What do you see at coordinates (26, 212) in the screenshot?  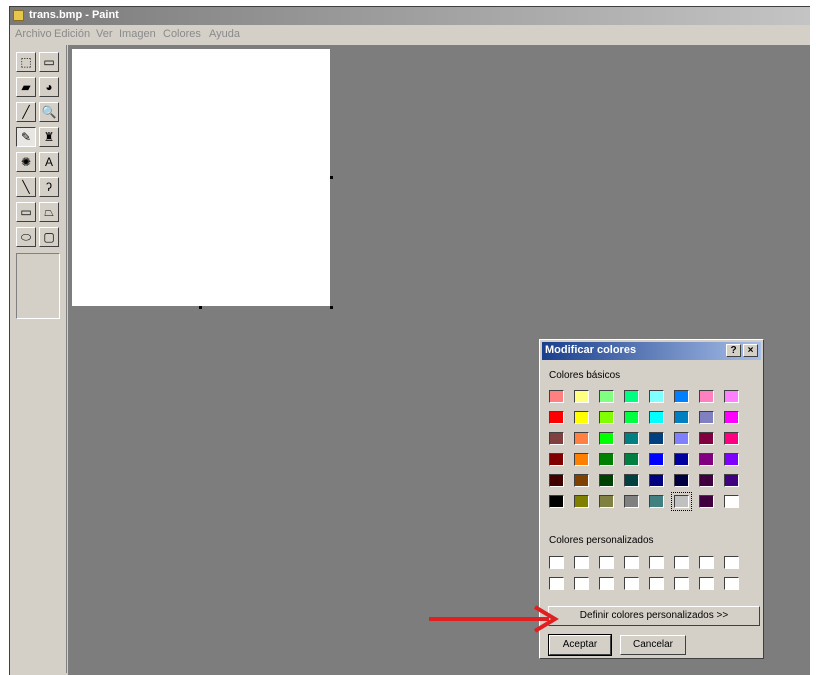 I see `rectangle-icon: ▭` at bounding box center [26, 212].